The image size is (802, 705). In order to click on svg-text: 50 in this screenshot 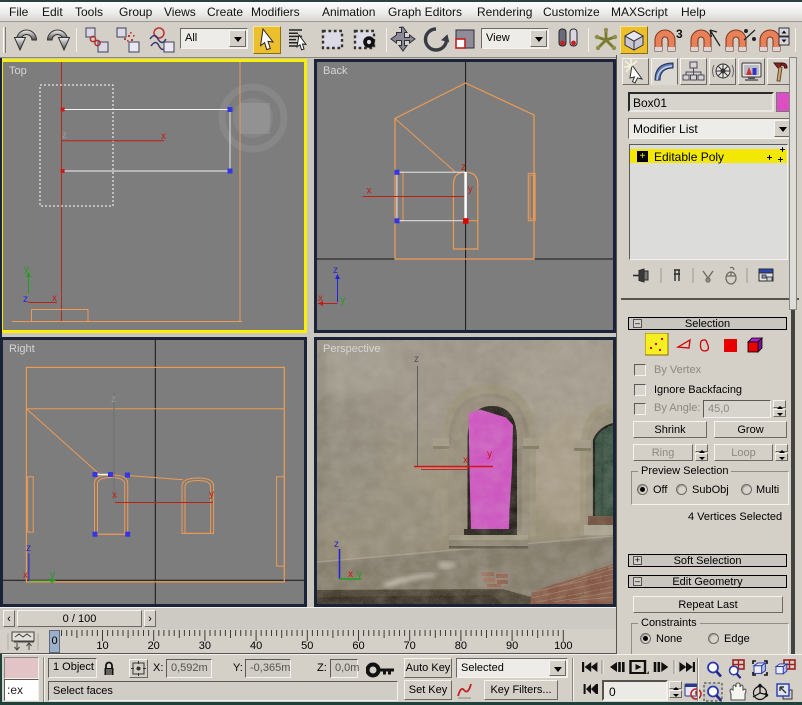, I will do `click(307, 646)`.